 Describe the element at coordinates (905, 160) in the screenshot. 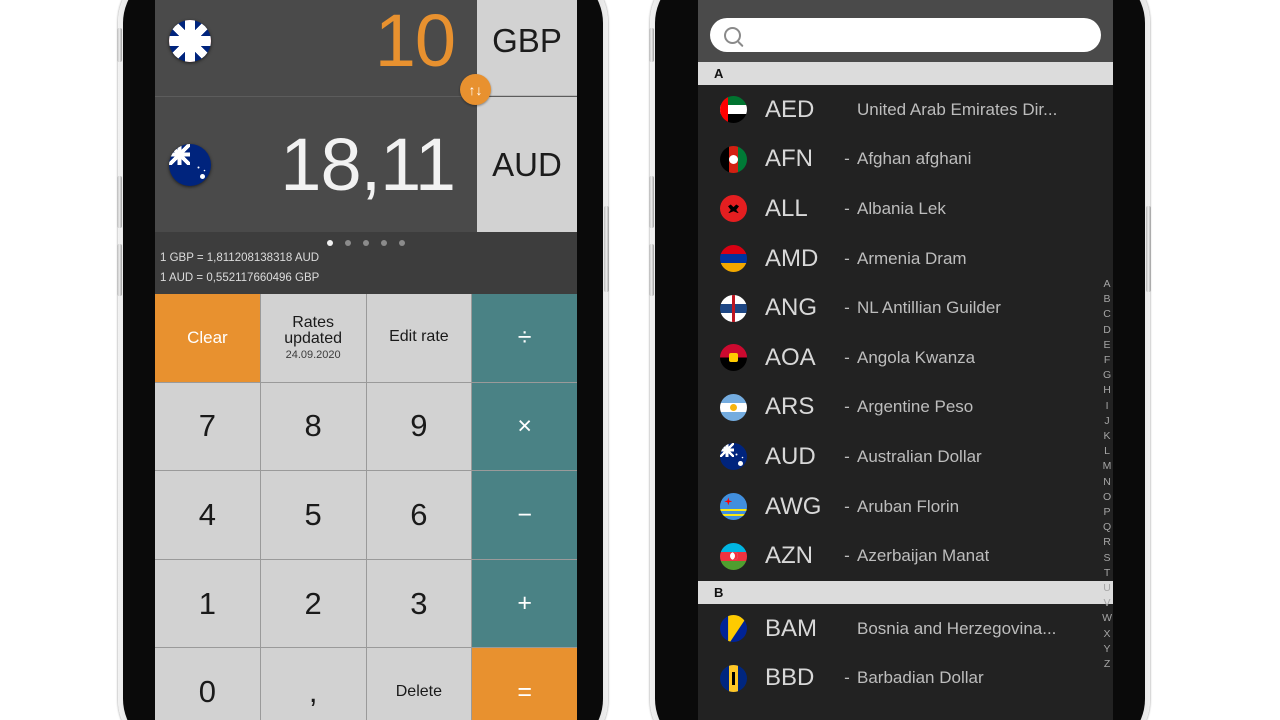

I see `list-item-afn: AFN - Afghan afghani` at that location.